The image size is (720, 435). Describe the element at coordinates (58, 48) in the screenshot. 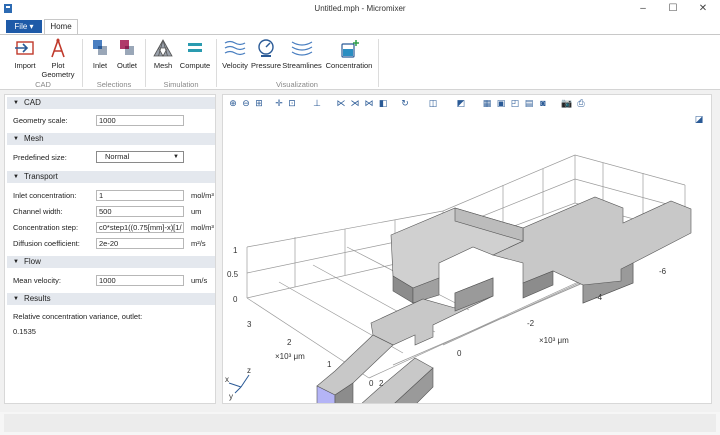

I see `plot-geometry-icon` at that location.